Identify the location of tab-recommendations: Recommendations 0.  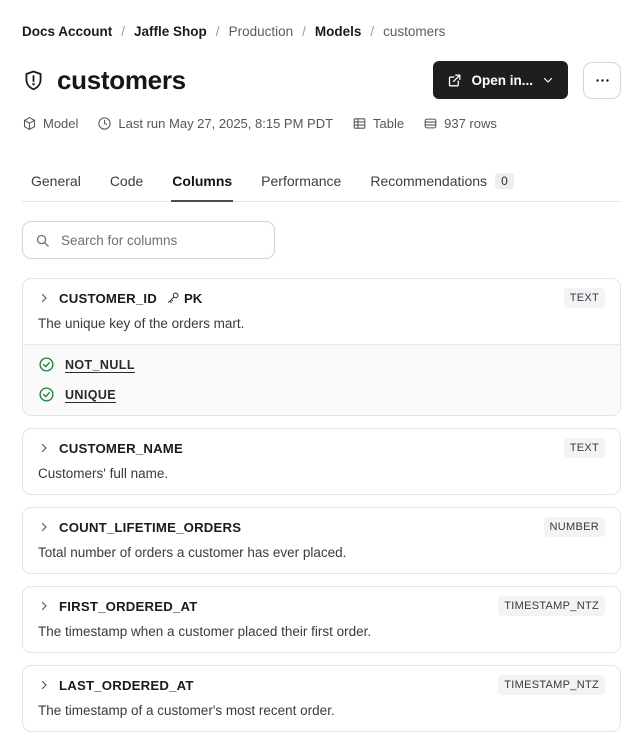
(441, 184).